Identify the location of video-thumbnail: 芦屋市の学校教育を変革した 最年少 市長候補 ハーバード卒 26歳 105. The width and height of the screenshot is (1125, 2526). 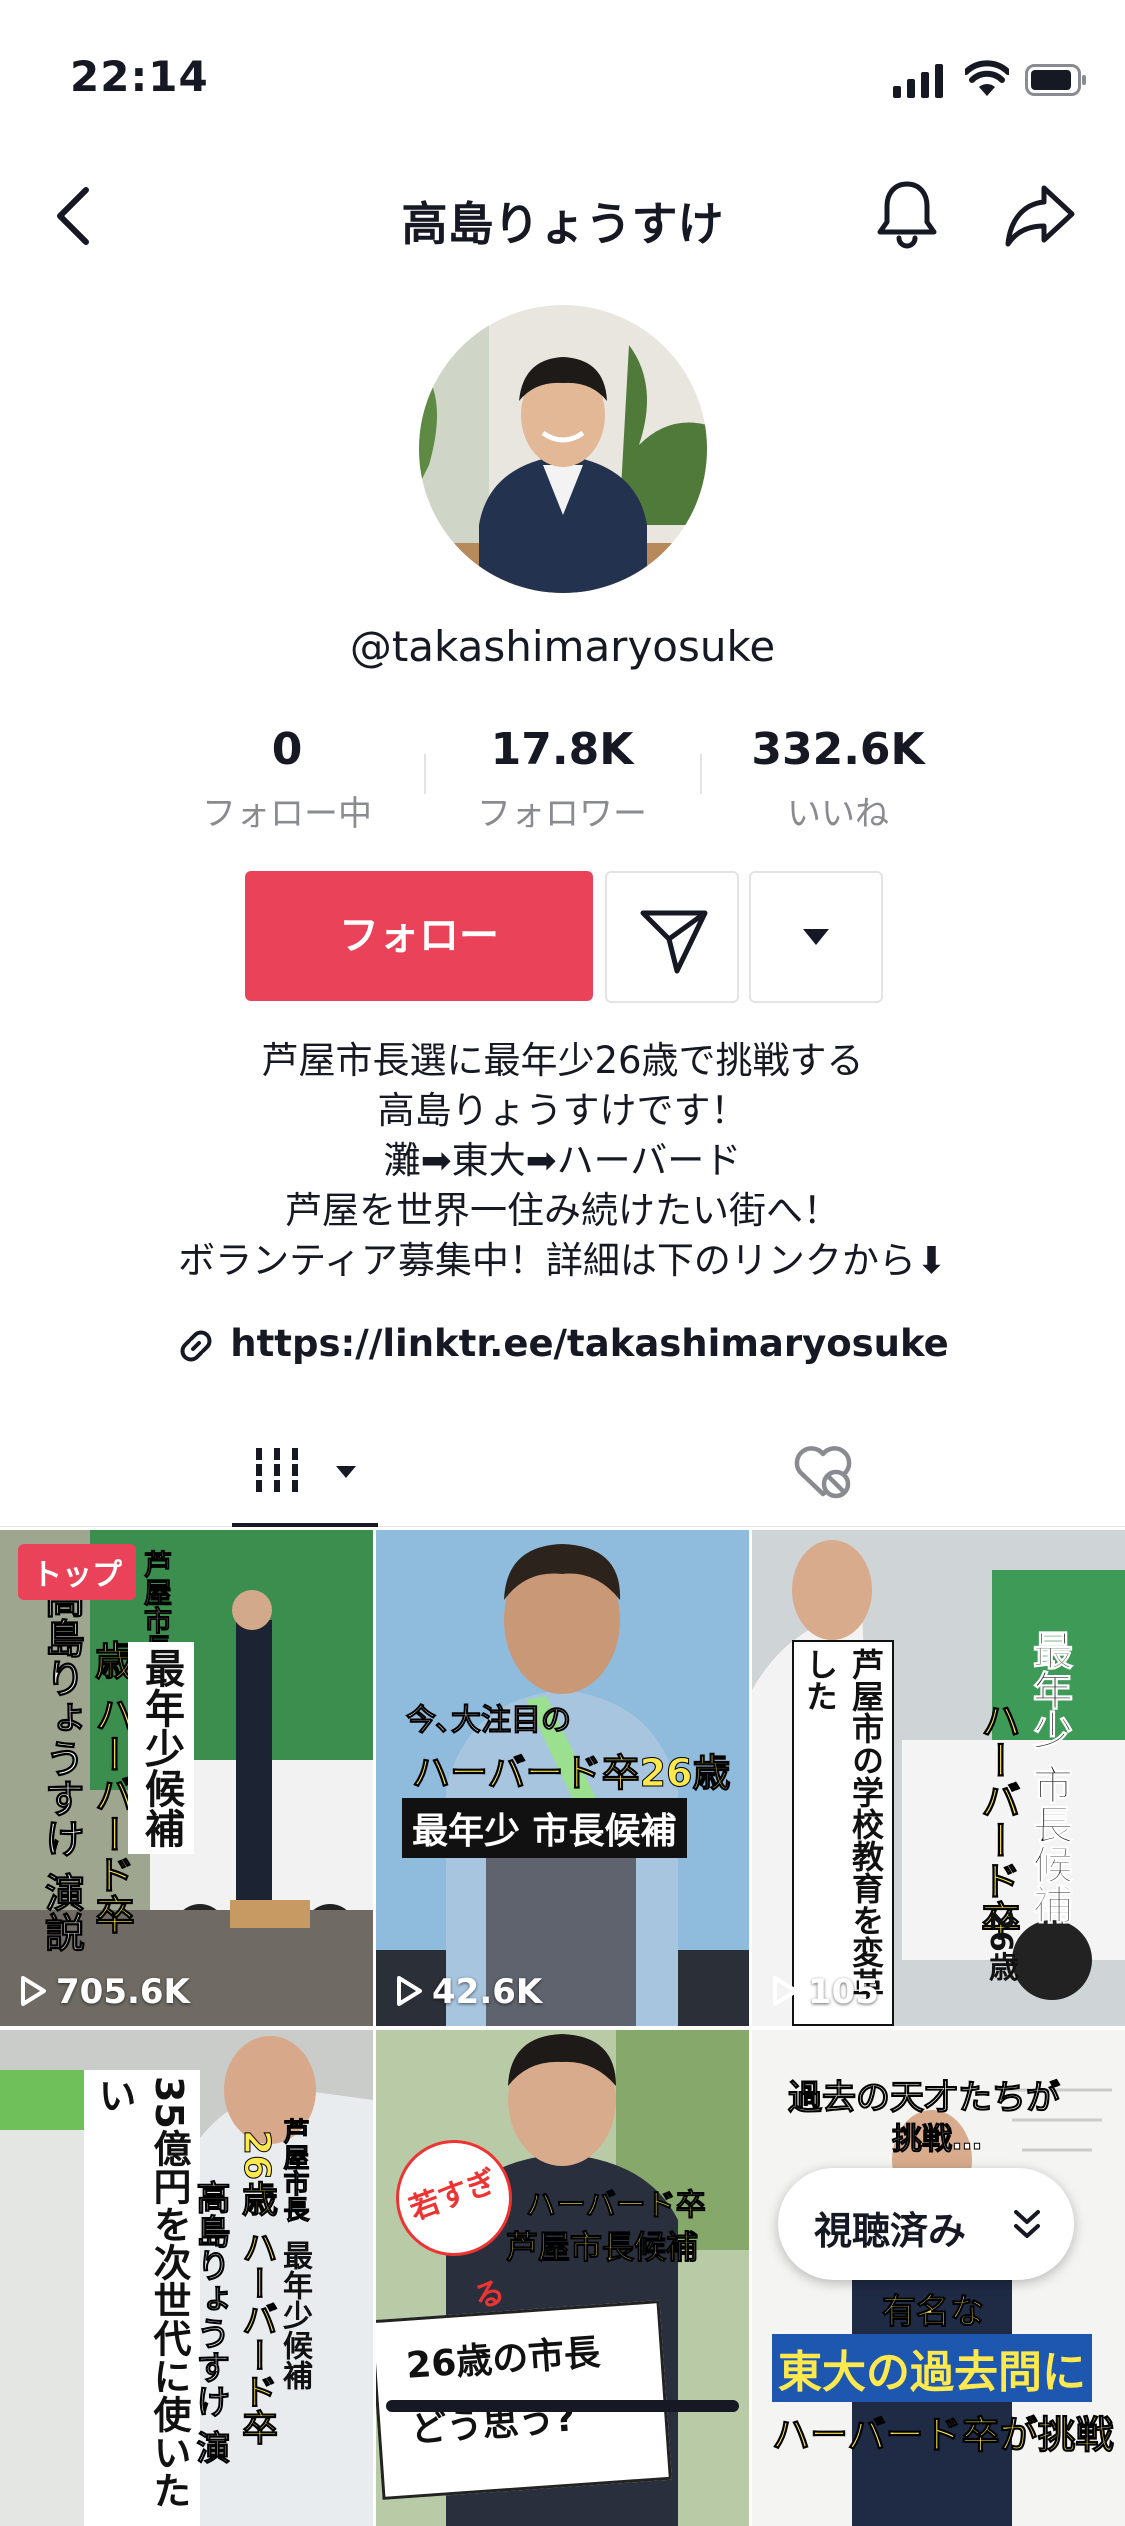
(938, 1778).